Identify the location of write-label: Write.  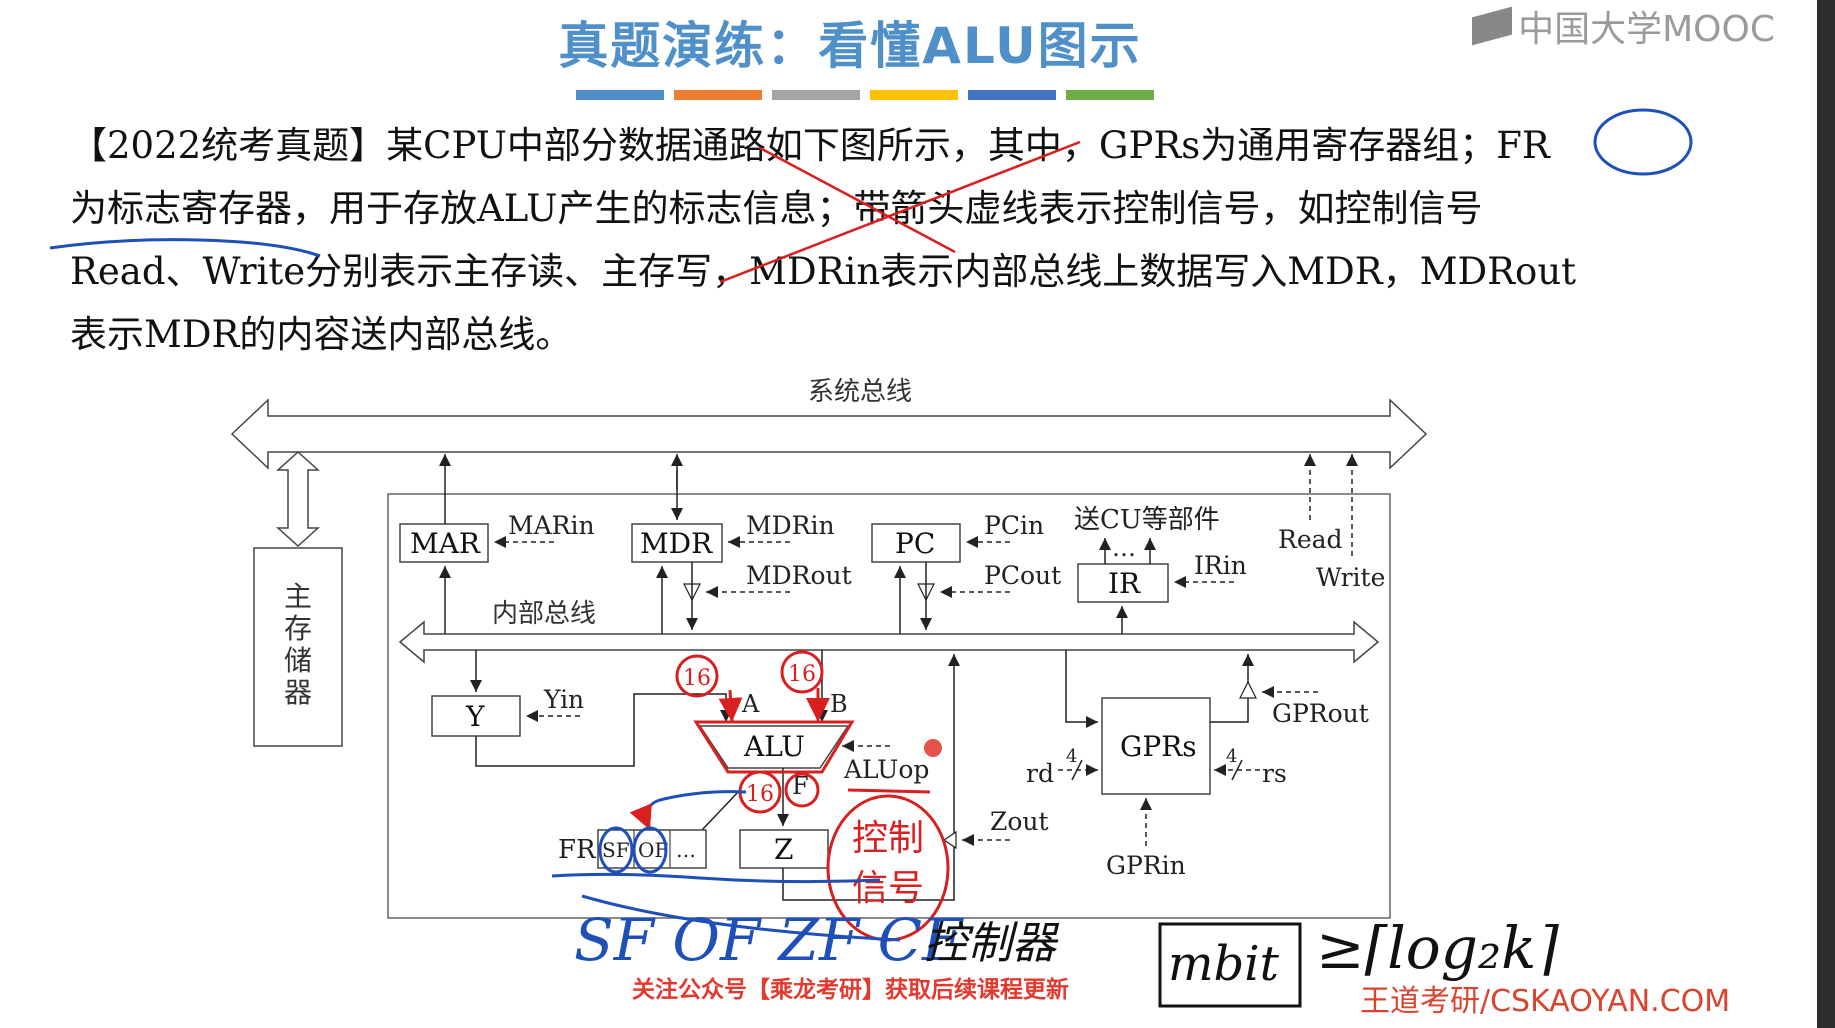
(1350, 577).